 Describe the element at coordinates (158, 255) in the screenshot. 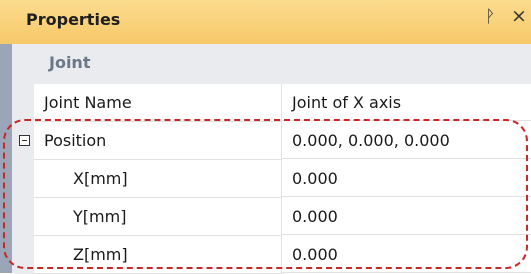

I see `property-name: Z[mm]` at that location.